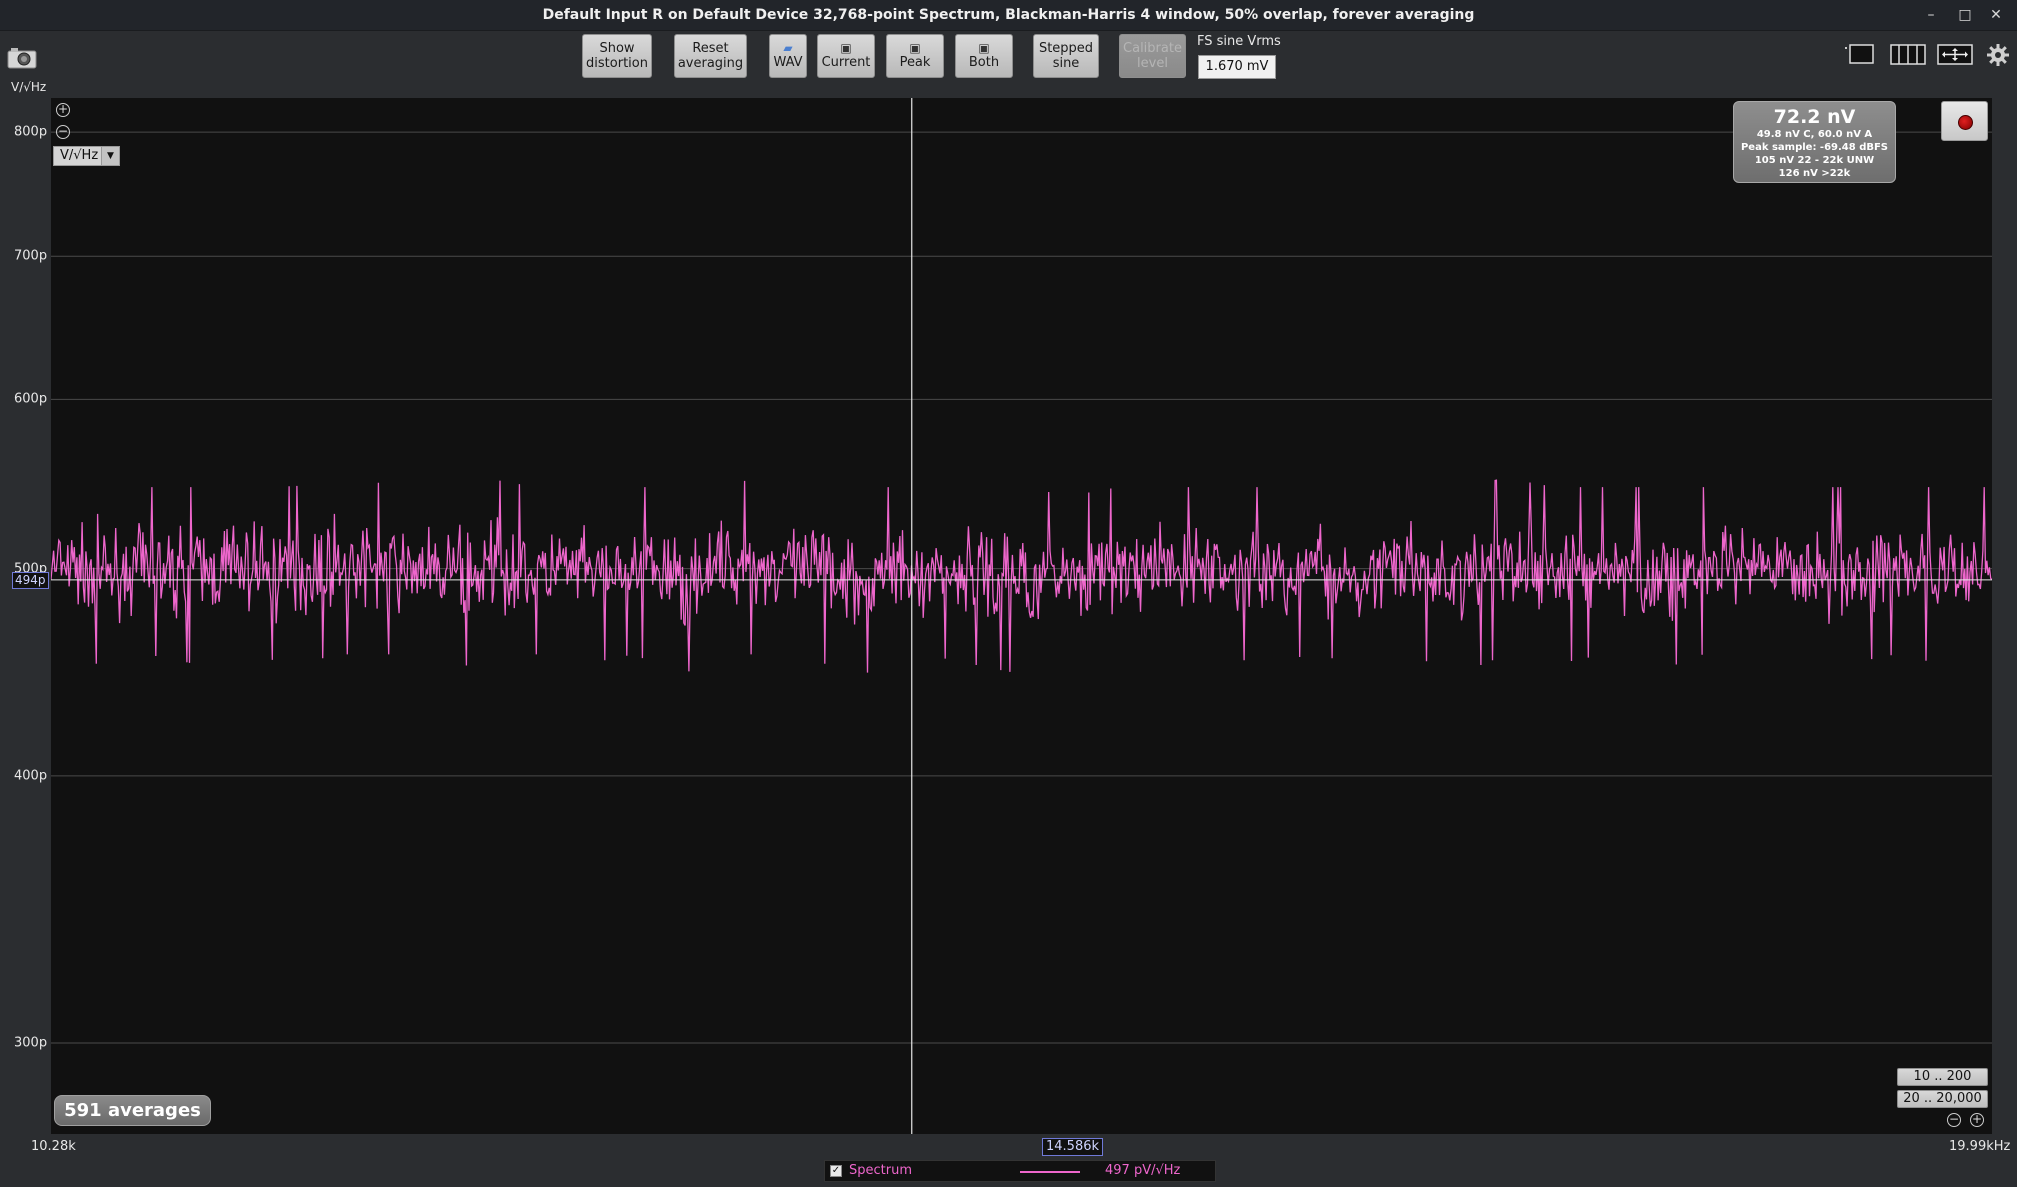 The width and height of the screenshot is (2017, 1187). What do you see at coordinates (1996, 15) in the screenshot?
I see `close-button: ✕` at bounding box center [1996, 15].